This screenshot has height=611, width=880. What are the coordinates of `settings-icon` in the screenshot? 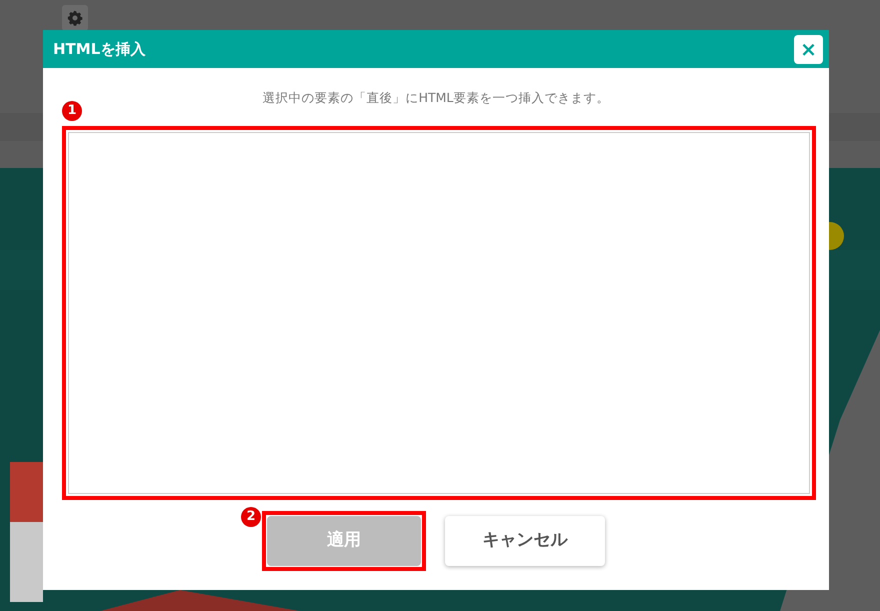 It's located at (75, 18).